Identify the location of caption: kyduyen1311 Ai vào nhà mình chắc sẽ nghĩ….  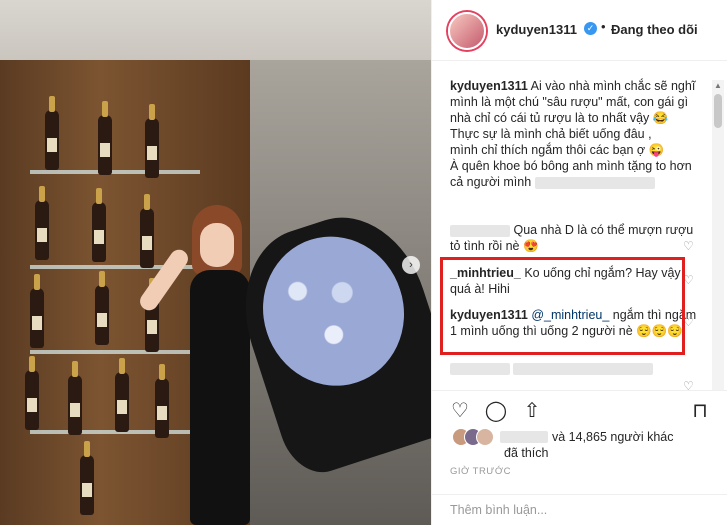
(576, 134).